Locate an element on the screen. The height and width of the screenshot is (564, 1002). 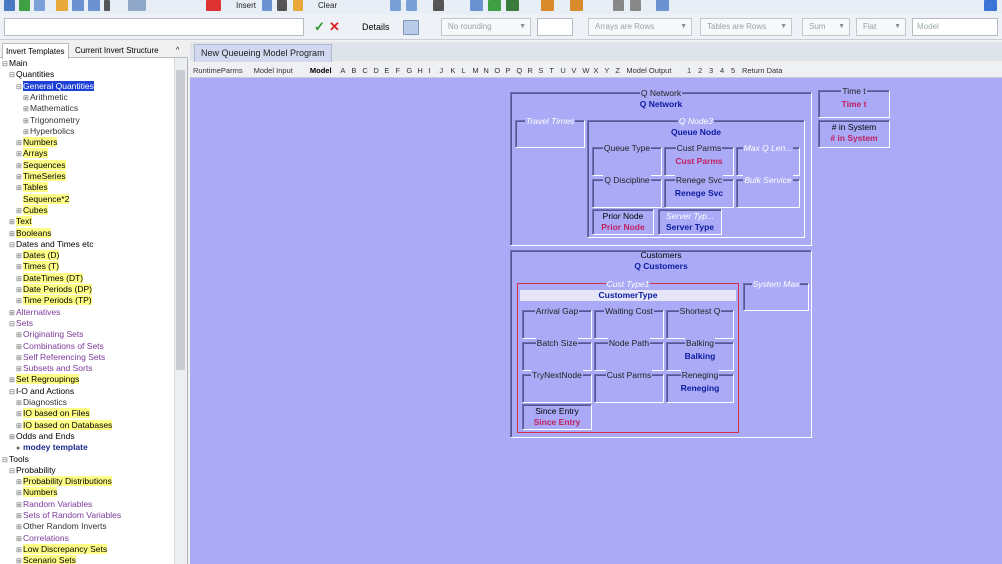
formula-input is located at coordinates (154, 27).